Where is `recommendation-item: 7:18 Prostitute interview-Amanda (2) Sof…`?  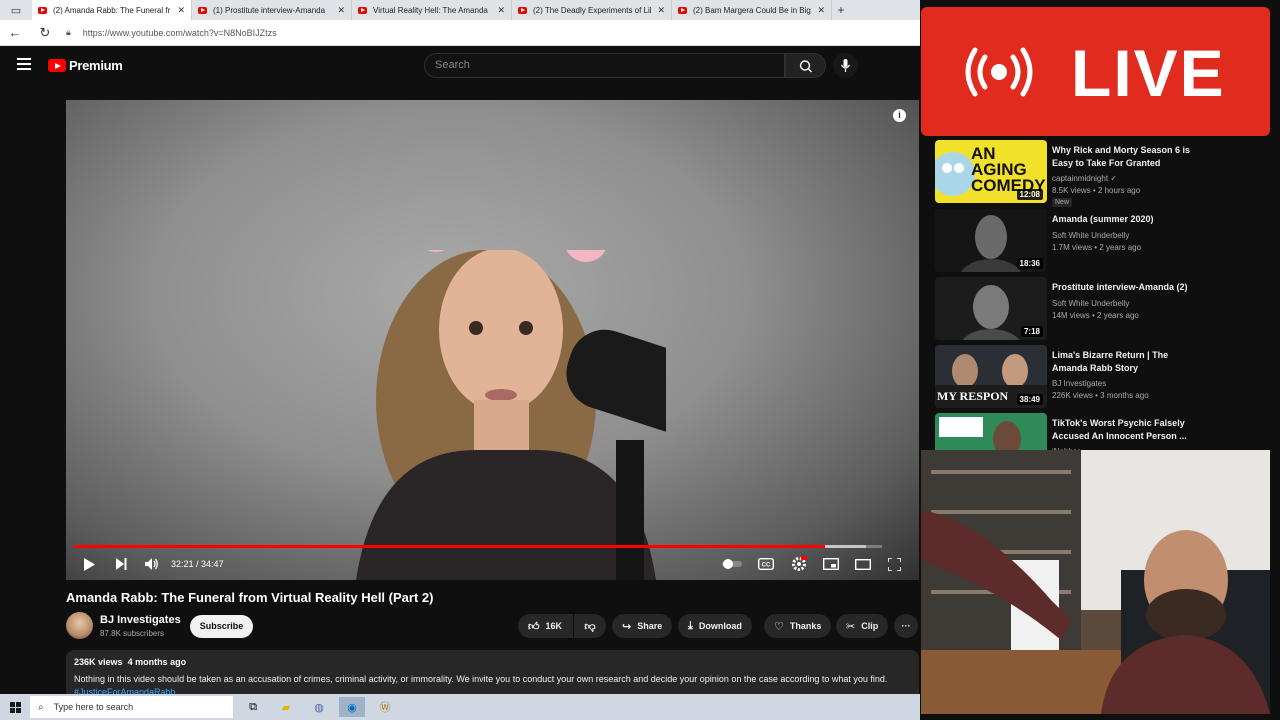 recommendation-item: 7:18 Prostitute interview-Amanda (2) Sof… is located at coordinates (1100, 309).